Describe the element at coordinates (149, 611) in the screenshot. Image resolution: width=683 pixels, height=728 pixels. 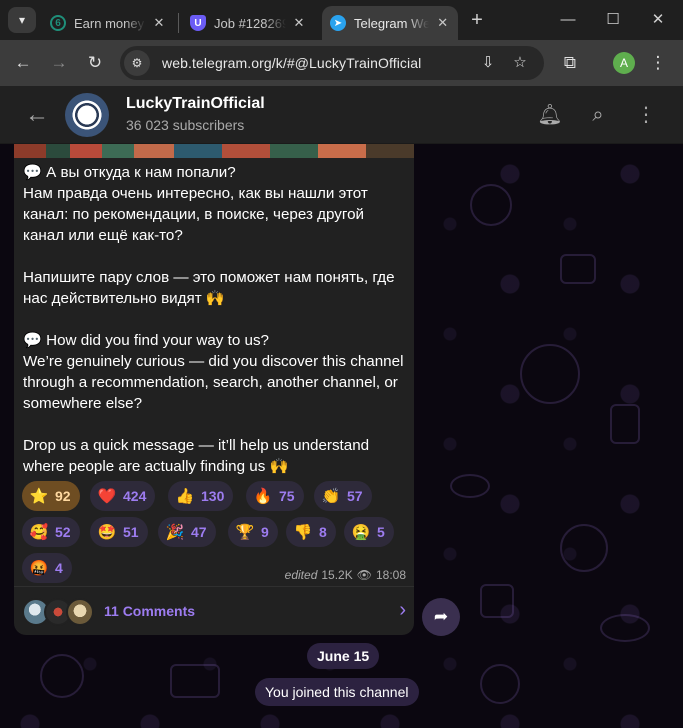
I see `comments-count: 11 Comments` at that location.